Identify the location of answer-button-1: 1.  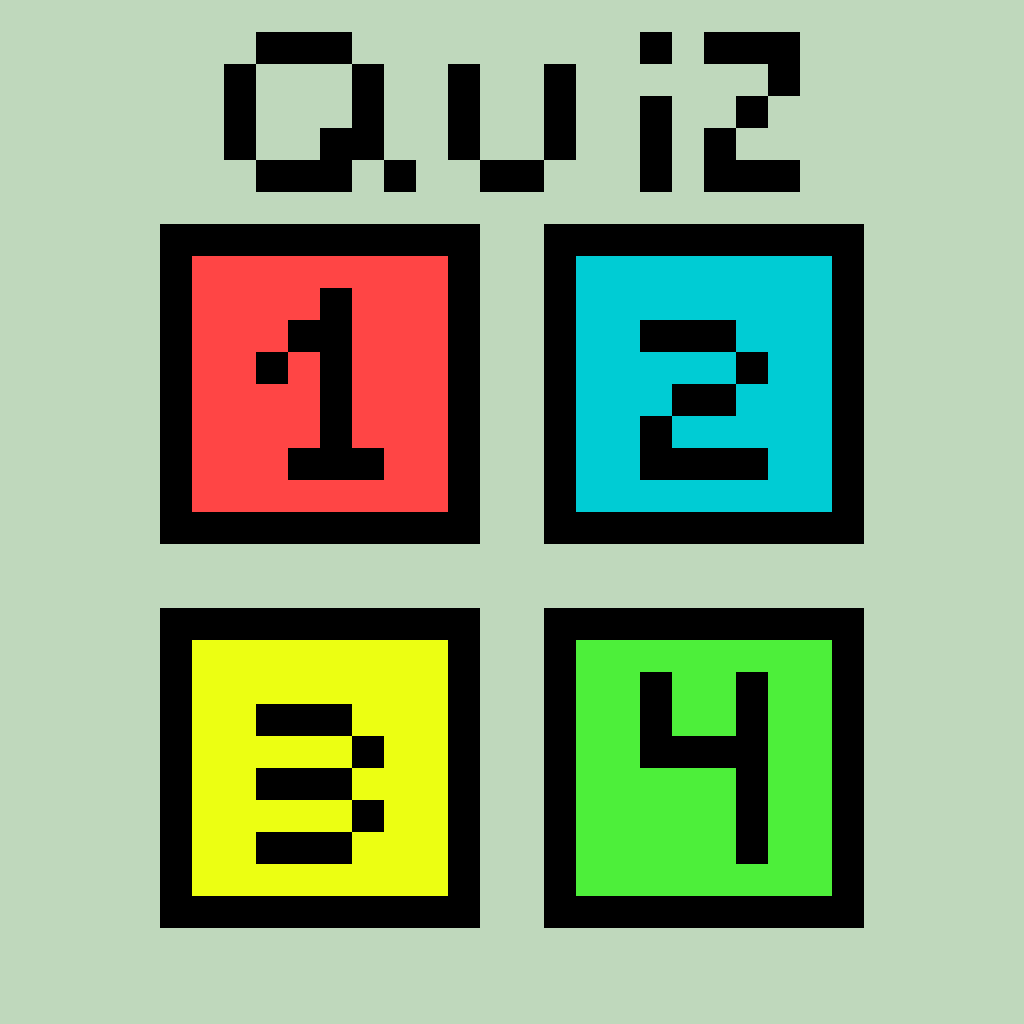
(320, 384).